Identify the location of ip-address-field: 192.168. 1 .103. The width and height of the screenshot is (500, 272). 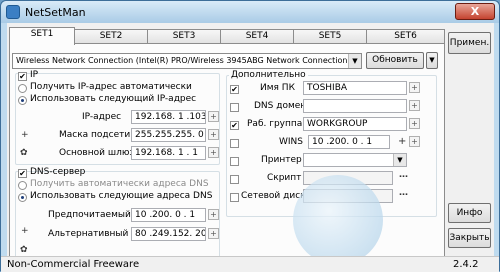
(168, 117).